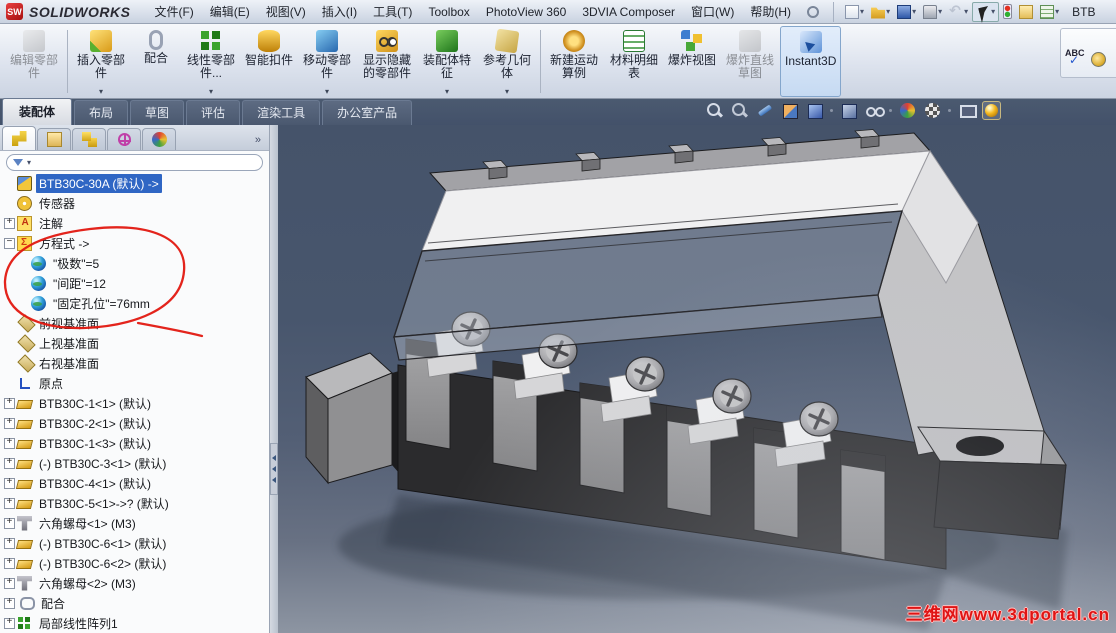  I want to click on file-properties-button, so click(1026, 12).